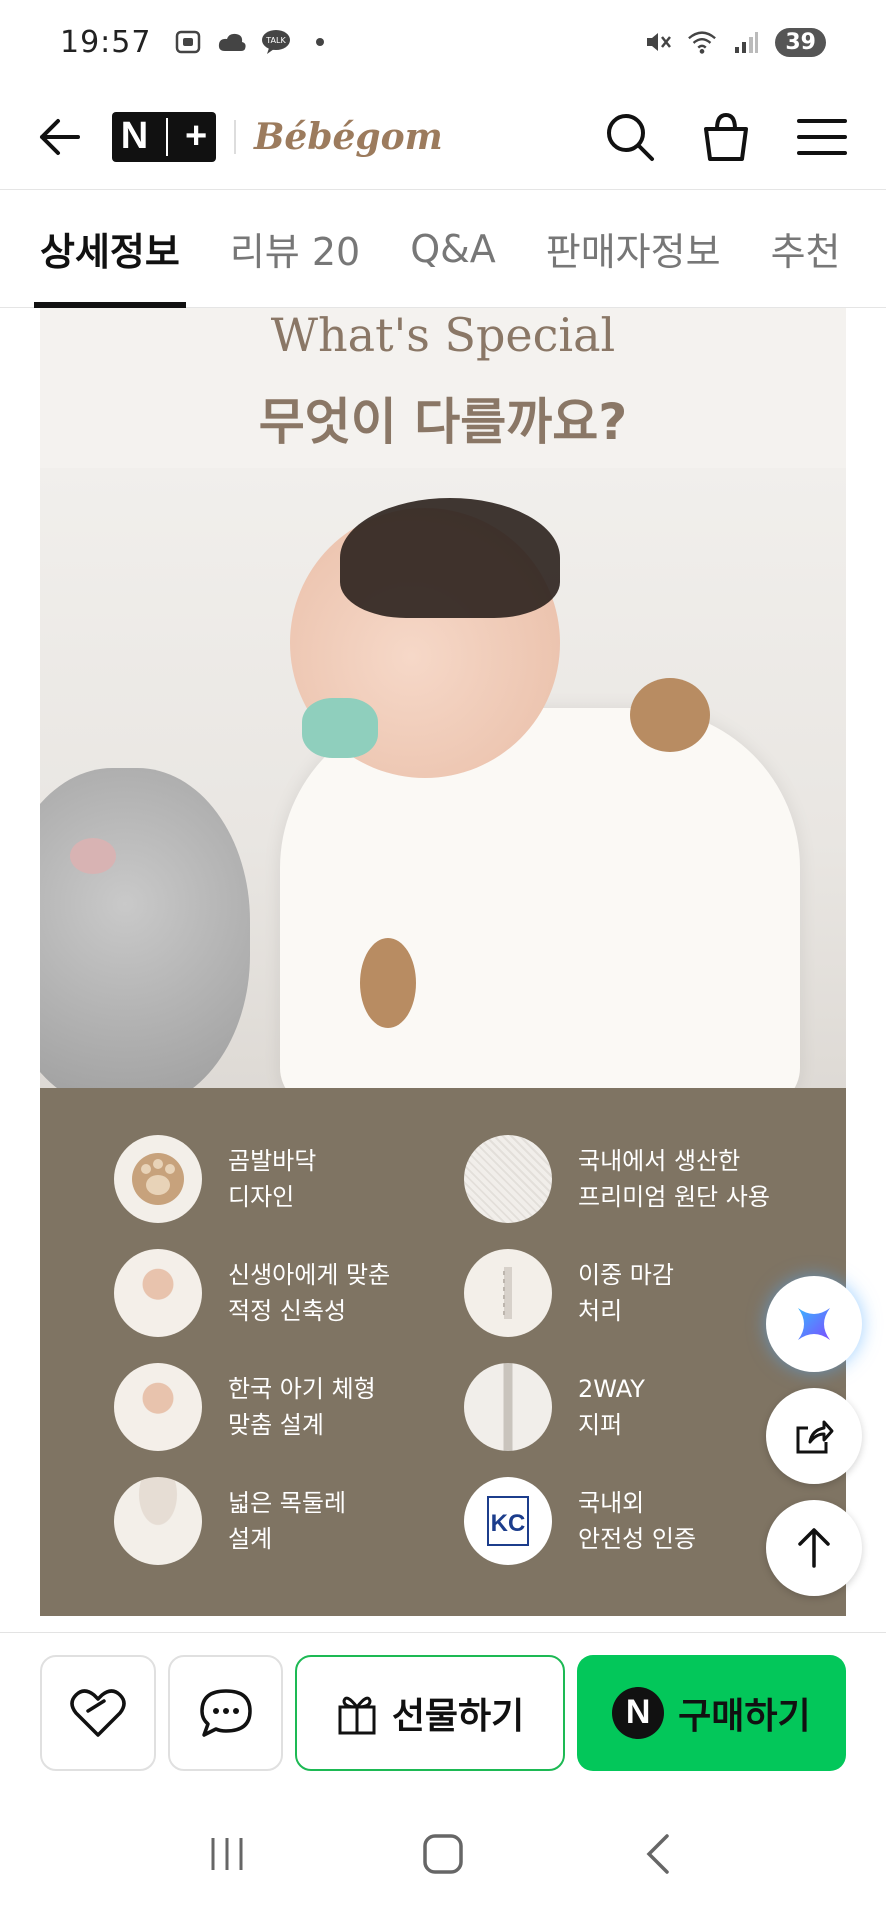 The height and width of the screenshot is (1920, 886). I want to click on arrow-up-icon, so click(814, 1548).